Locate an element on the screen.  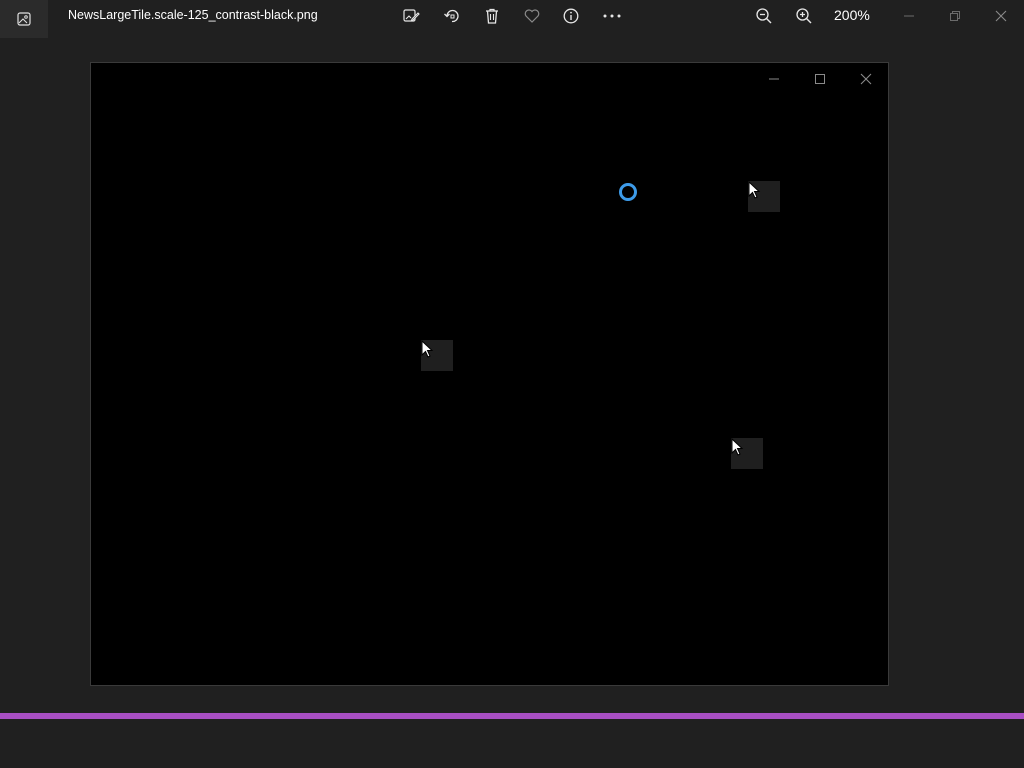
minimize-button is located at coordinates (909, 16).